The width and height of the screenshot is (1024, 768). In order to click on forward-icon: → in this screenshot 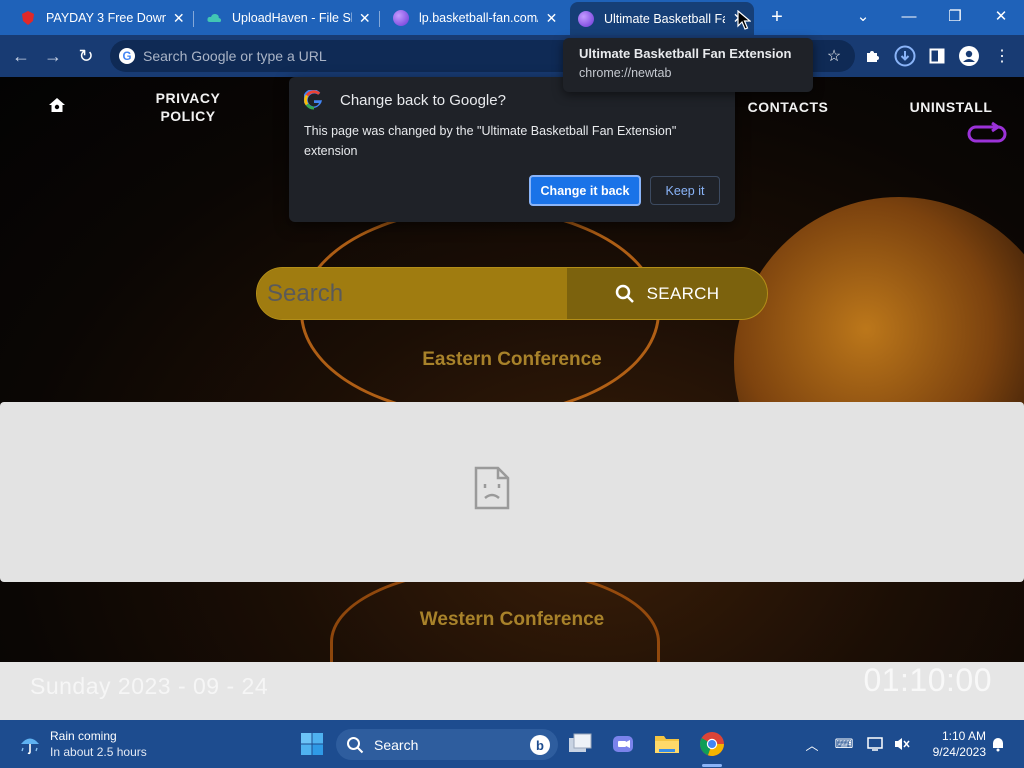, I will do `click(53, 56)`.